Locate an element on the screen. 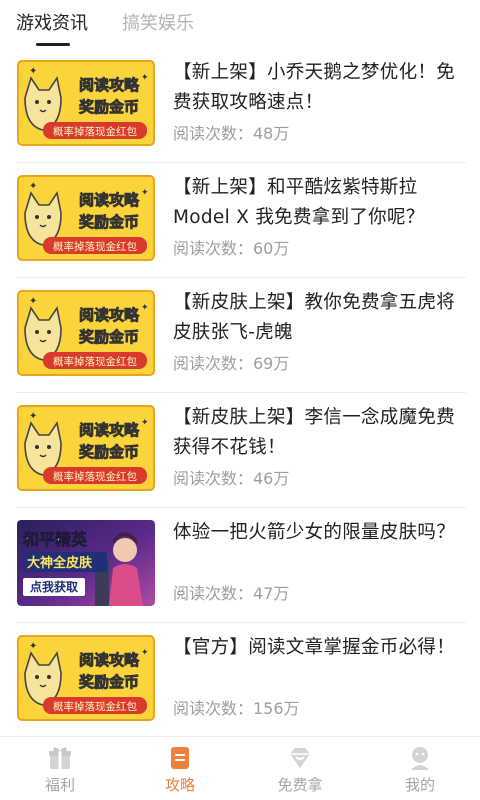 The width and height of the screenshot is (480, 800). gift-icon is located at coordinates (60, 758).